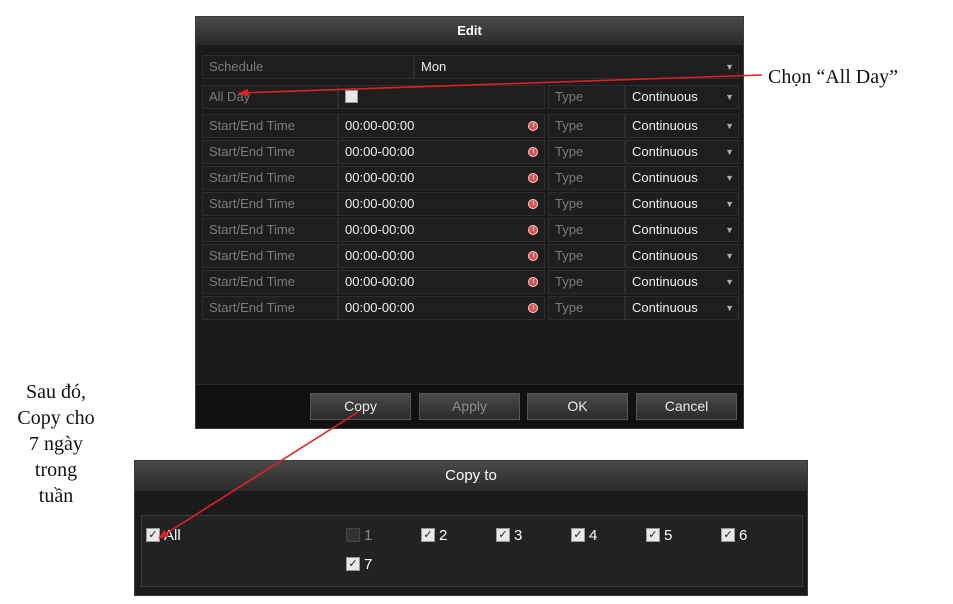  I want to click on arrow-to-all-day, so click(500, 85).